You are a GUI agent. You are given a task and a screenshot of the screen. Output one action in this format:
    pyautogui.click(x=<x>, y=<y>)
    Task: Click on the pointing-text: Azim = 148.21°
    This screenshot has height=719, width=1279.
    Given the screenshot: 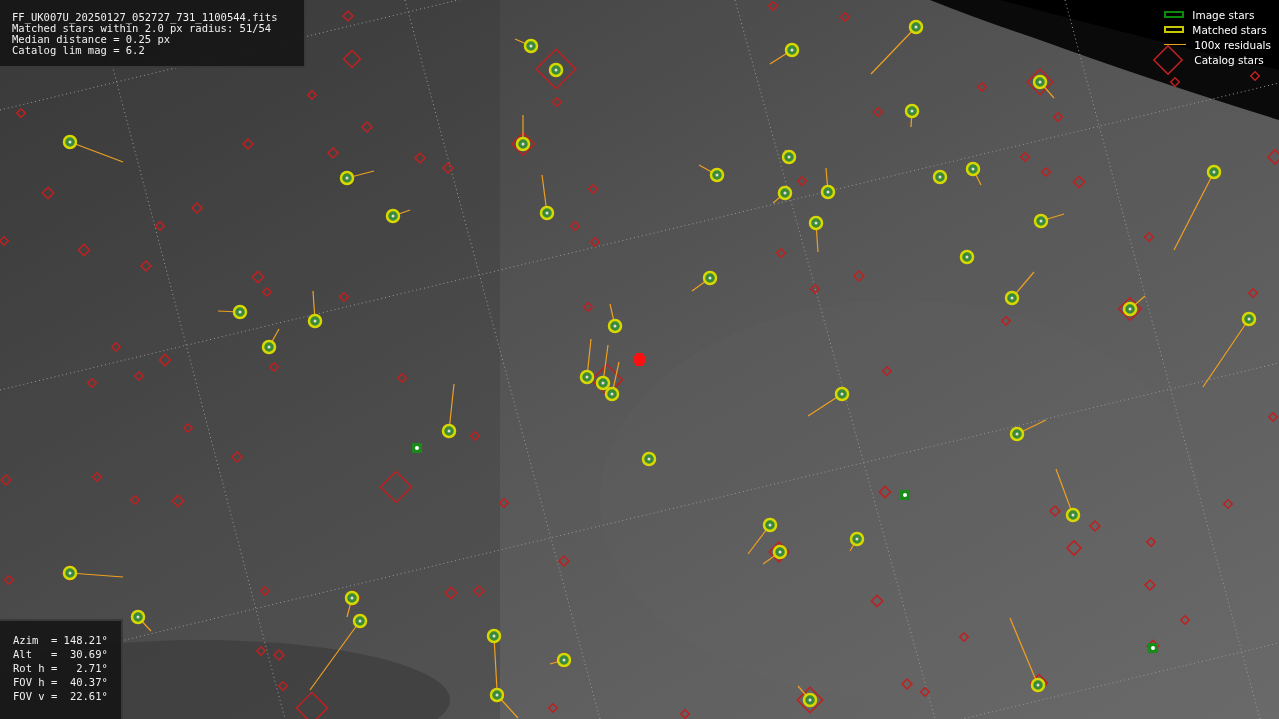 What is the action you would take?
    pyautogui.click(x=61, y=640)
    